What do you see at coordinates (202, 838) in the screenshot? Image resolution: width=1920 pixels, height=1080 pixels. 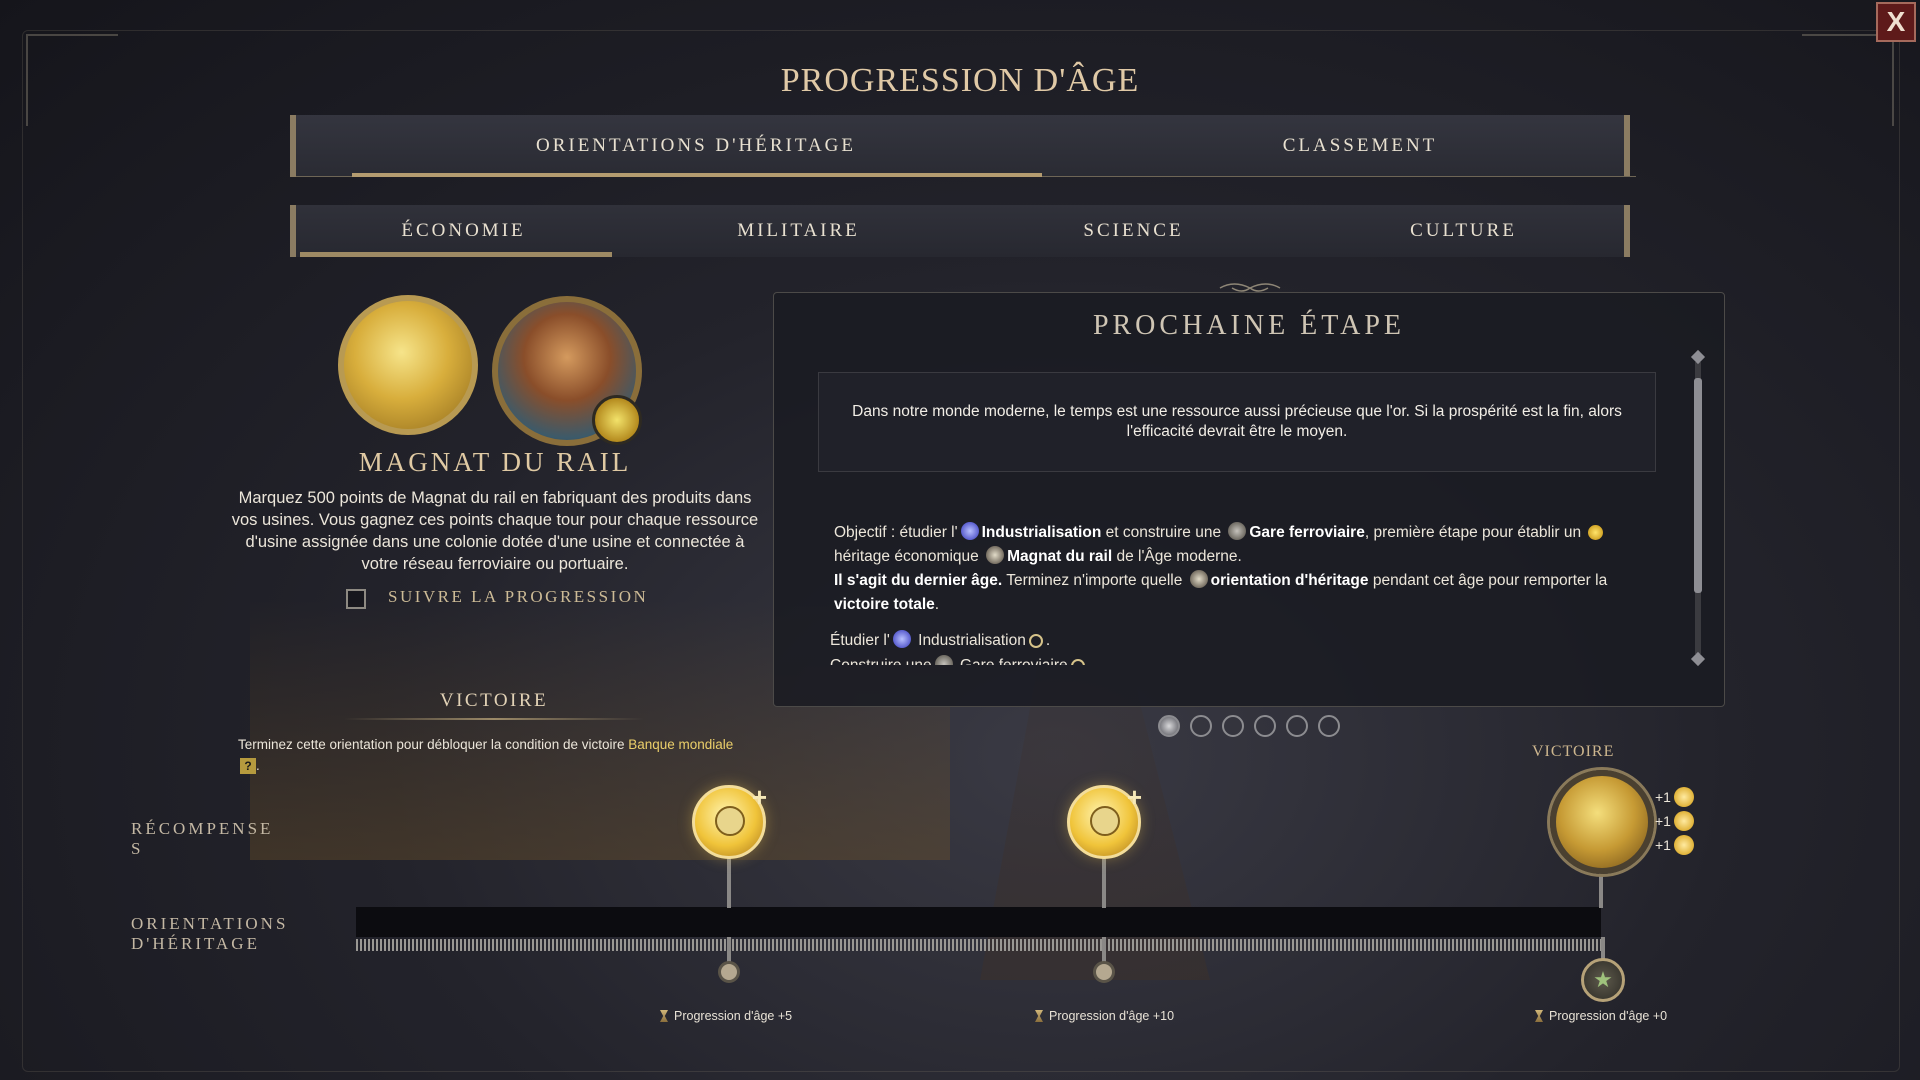 I see `rewards-row-label: RÉCOMPENSE S` at bounding box center [202, 838].